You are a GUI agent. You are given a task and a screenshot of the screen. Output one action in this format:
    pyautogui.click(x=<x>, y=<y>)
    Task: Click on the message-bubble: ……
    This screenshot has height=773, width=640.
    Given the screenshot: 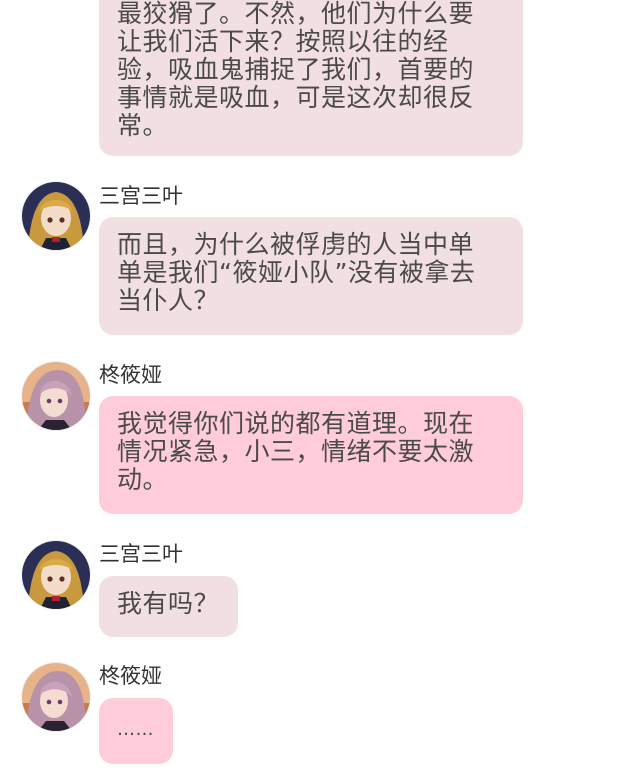 What is the action you would take?
    pyautogui.click(x=136, y=731)
    